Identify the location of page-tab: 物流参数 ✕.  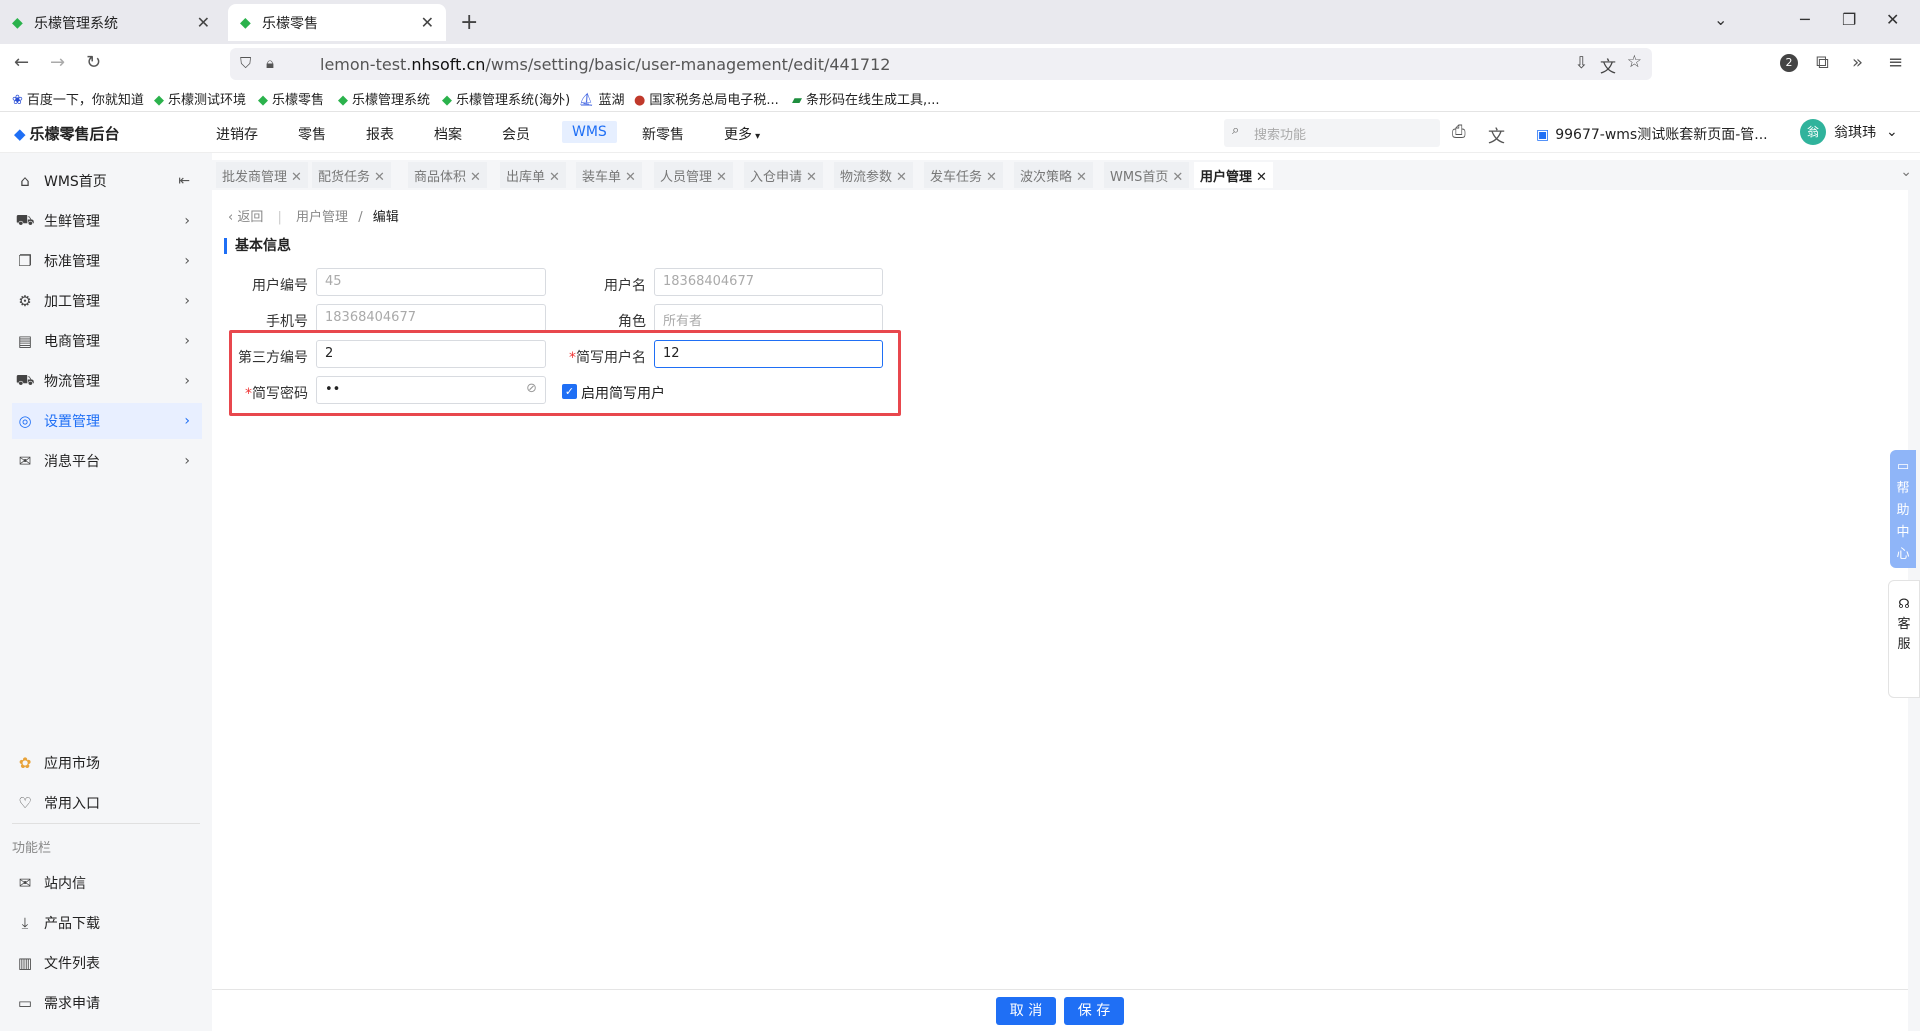
(873, 175).